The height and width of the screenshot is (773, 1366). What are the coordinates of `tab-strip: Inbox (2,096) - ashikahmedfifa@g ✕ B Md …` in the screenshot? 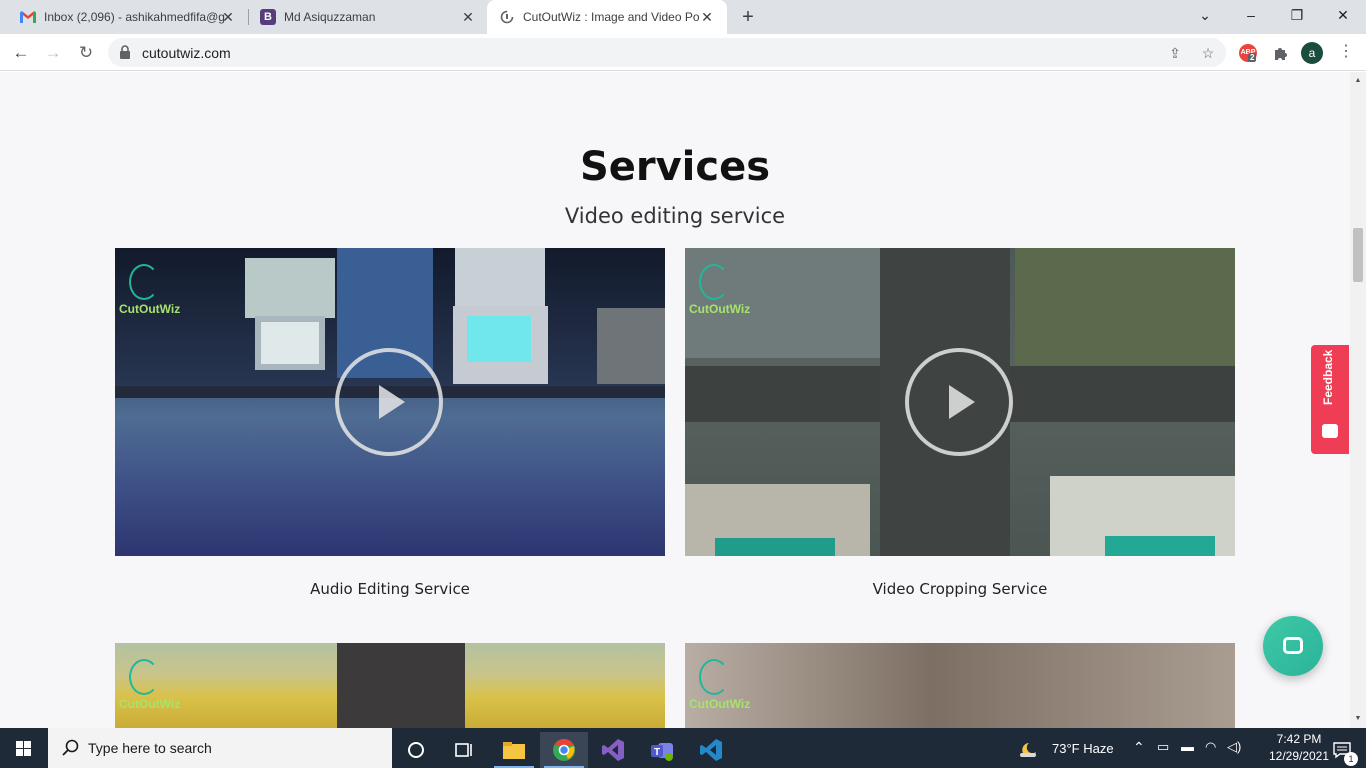 It's located at (683, 17).